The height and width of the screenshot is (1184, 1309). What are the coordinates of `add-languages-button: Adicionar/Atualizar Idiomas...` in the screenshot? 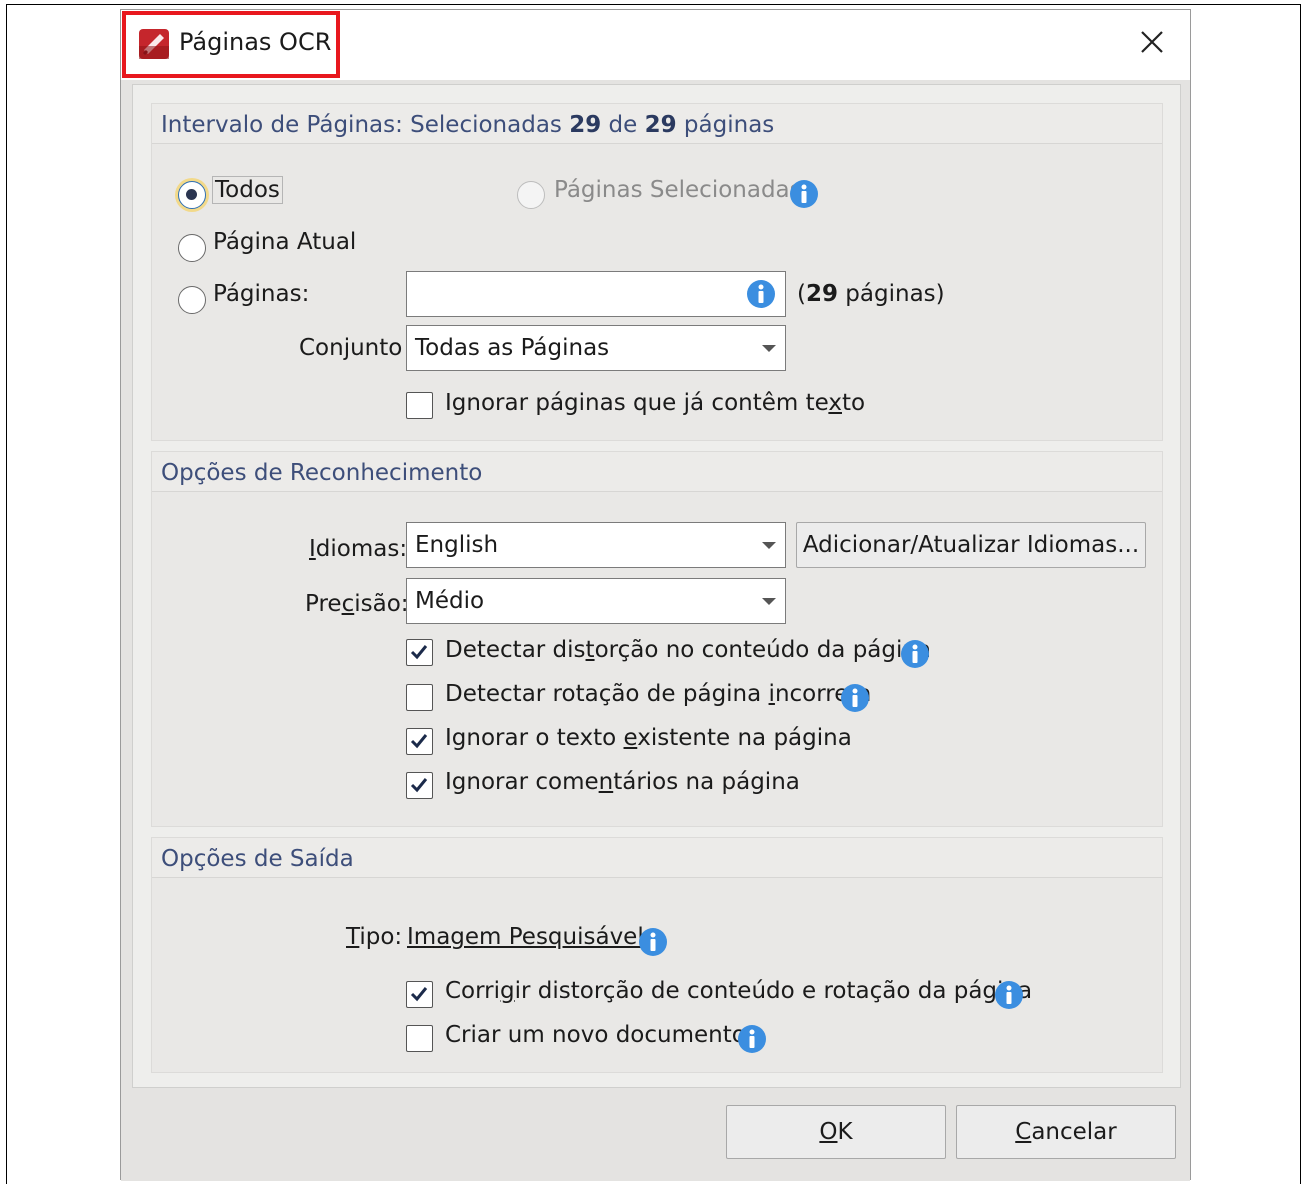 It's located at (971, 545).